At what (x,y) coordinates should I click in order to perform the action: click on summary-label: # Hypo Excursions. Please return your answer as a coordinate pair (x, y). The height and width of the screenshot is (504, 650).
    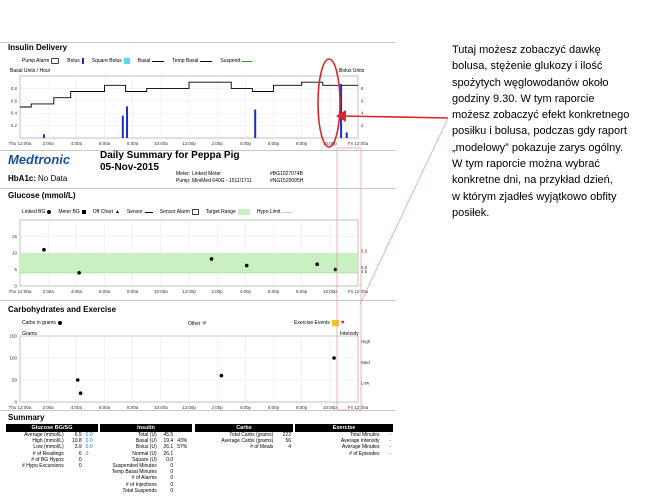
    Looking at the image, I should click on (43, 466).